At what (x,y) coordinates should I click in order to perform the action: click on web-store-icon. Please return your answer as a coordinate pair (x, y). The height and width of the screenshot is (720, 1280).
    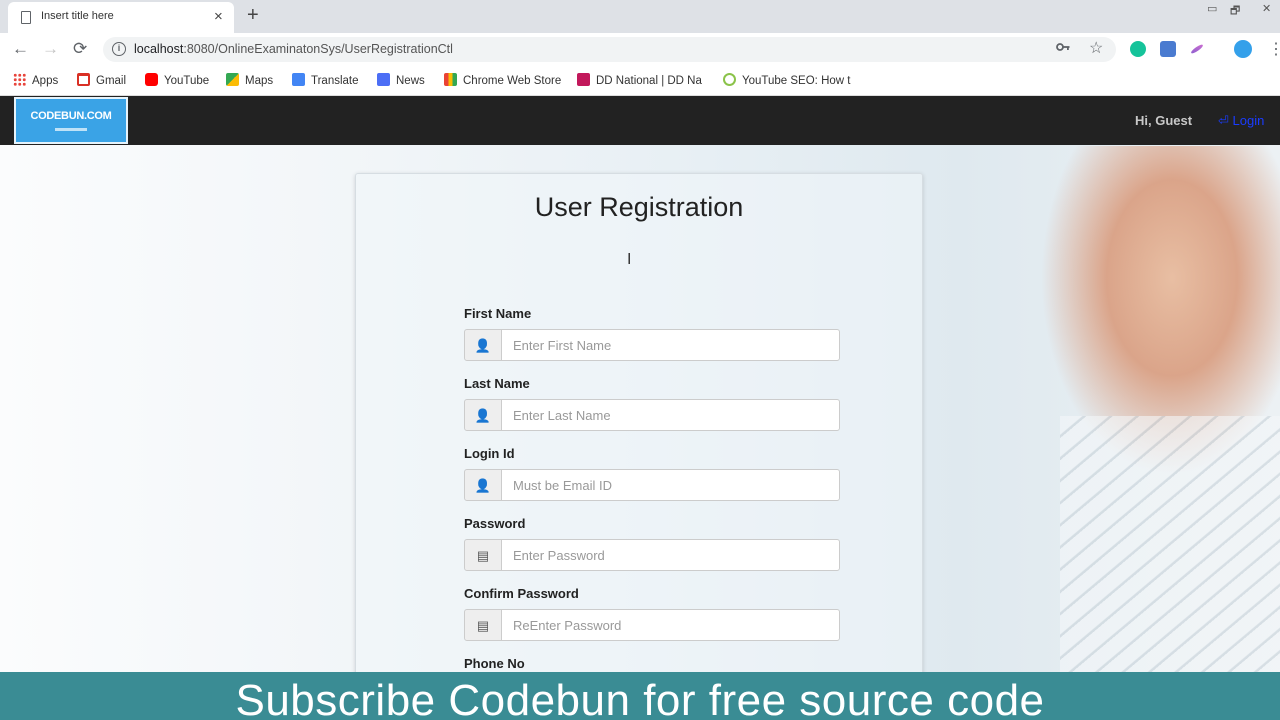
    Looking at the image, I should click on (450, 79).